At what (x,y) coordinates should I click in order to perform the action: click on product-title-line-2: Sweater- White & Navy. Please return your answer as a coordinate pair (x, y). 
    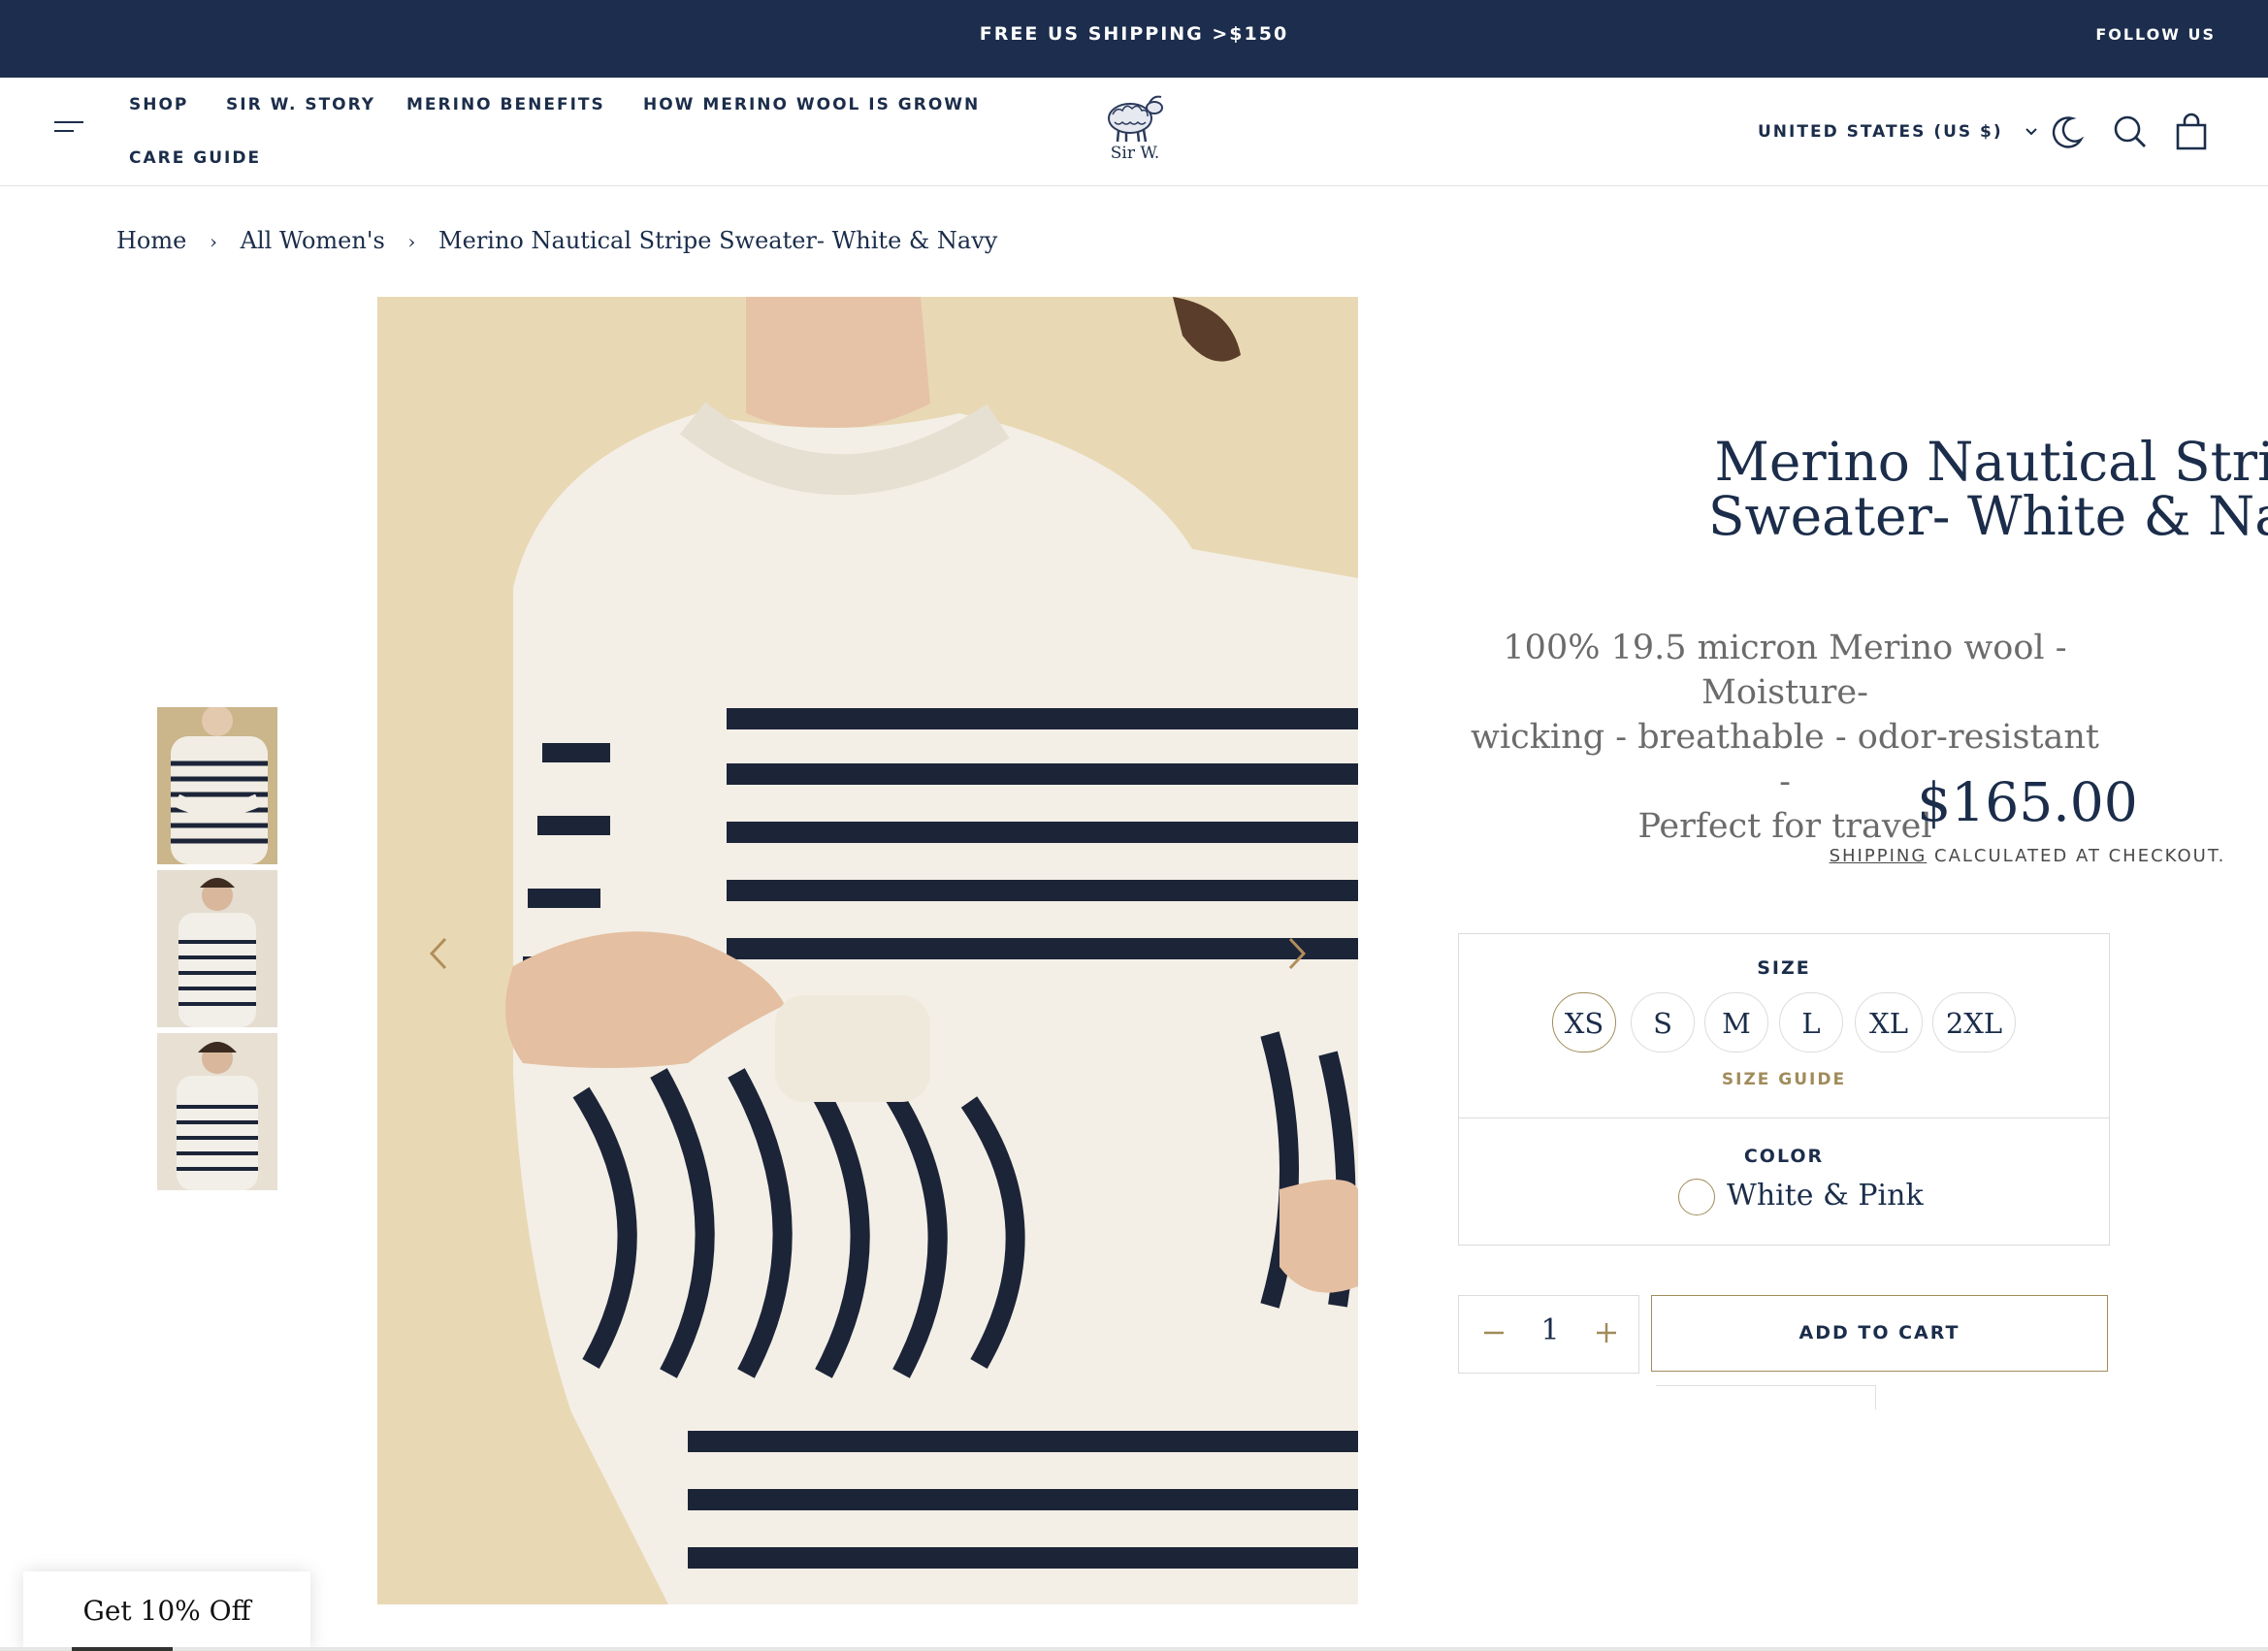
    Looking at the image, I should click on (1987, 516).